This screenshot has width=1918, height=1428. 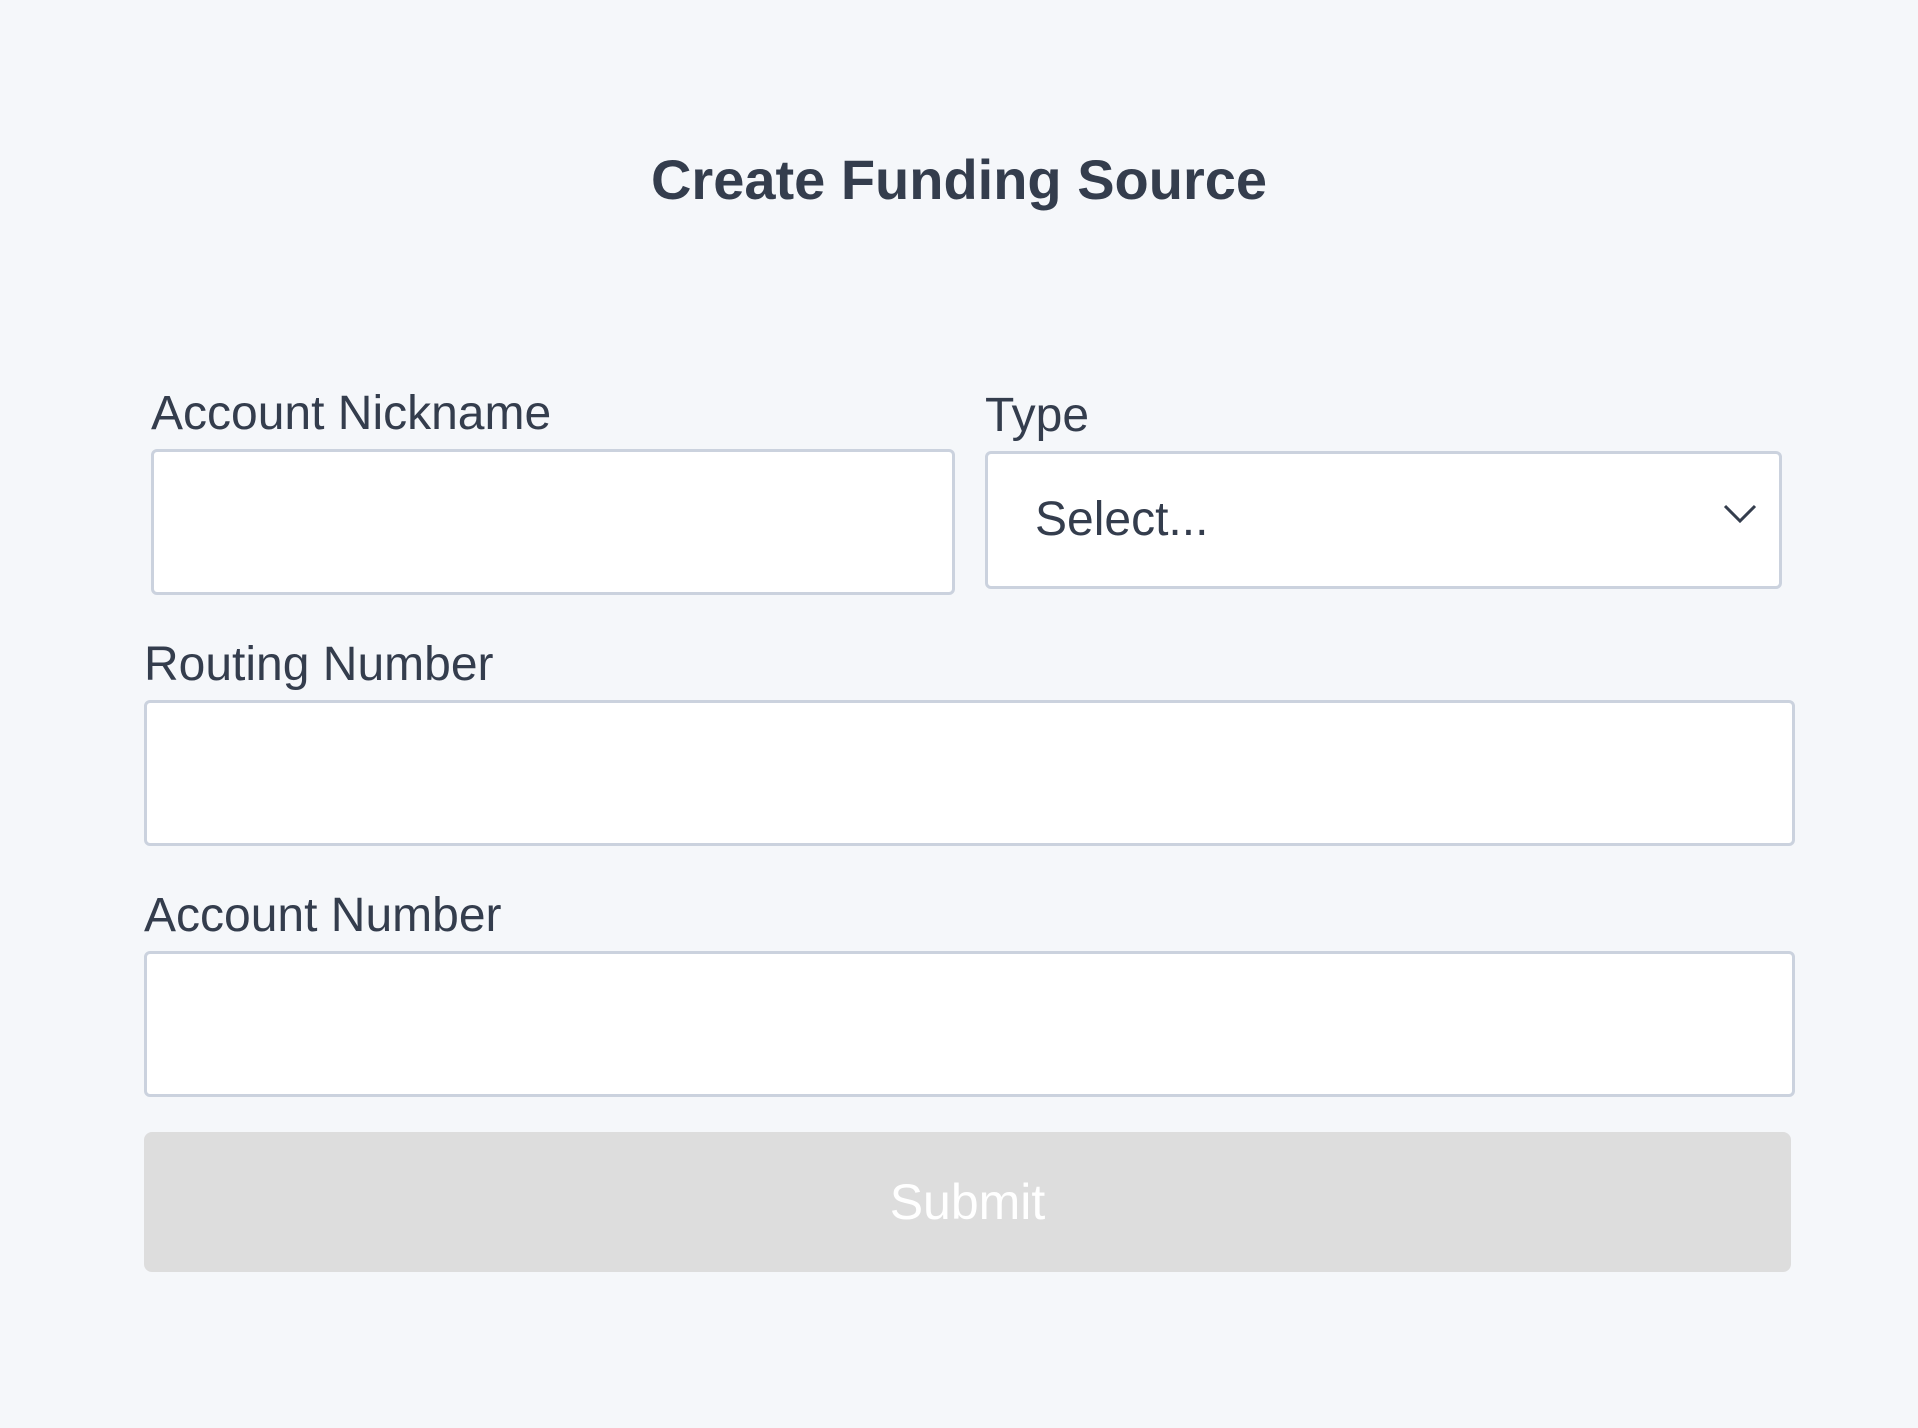 What do you see at coordinates (323, 915) in the screenshot?
I see `account-number-label: Account Number` at bounding box center [323, 915].